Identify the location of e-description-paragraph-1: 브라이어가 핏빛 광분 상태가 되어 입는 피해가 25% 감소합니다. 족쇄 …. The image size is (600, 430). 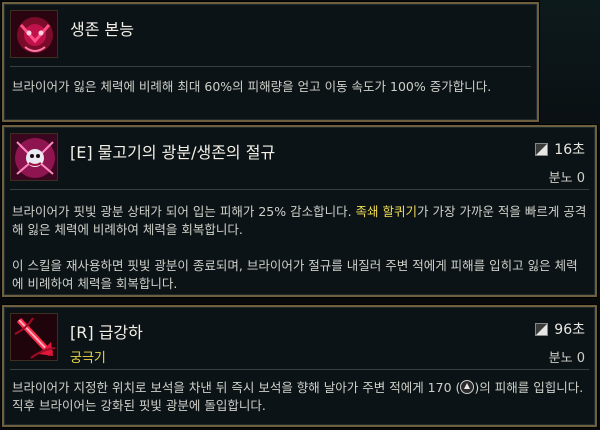
(299, 221).